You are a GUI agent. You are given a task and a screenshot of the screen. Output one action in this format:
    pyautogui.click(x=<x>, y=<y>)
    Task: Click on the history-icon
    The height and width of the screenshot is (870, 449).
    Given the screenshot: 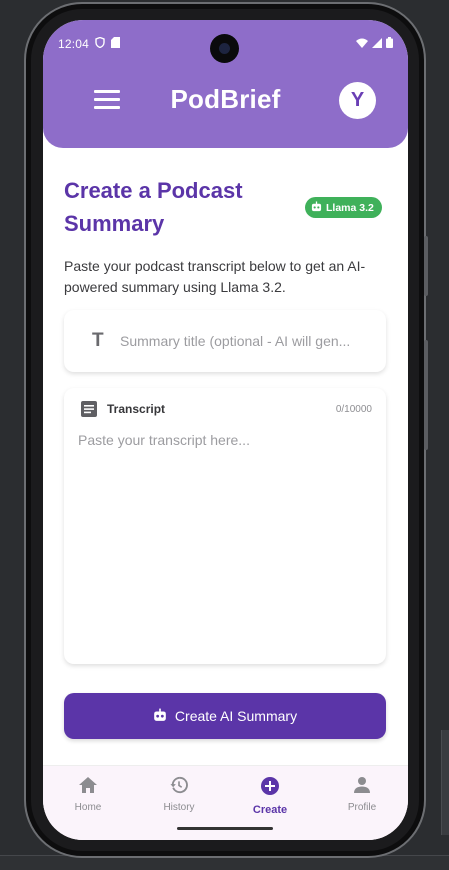 What is the action you would take?
    pyautogui.click(x=179, y=787)
    